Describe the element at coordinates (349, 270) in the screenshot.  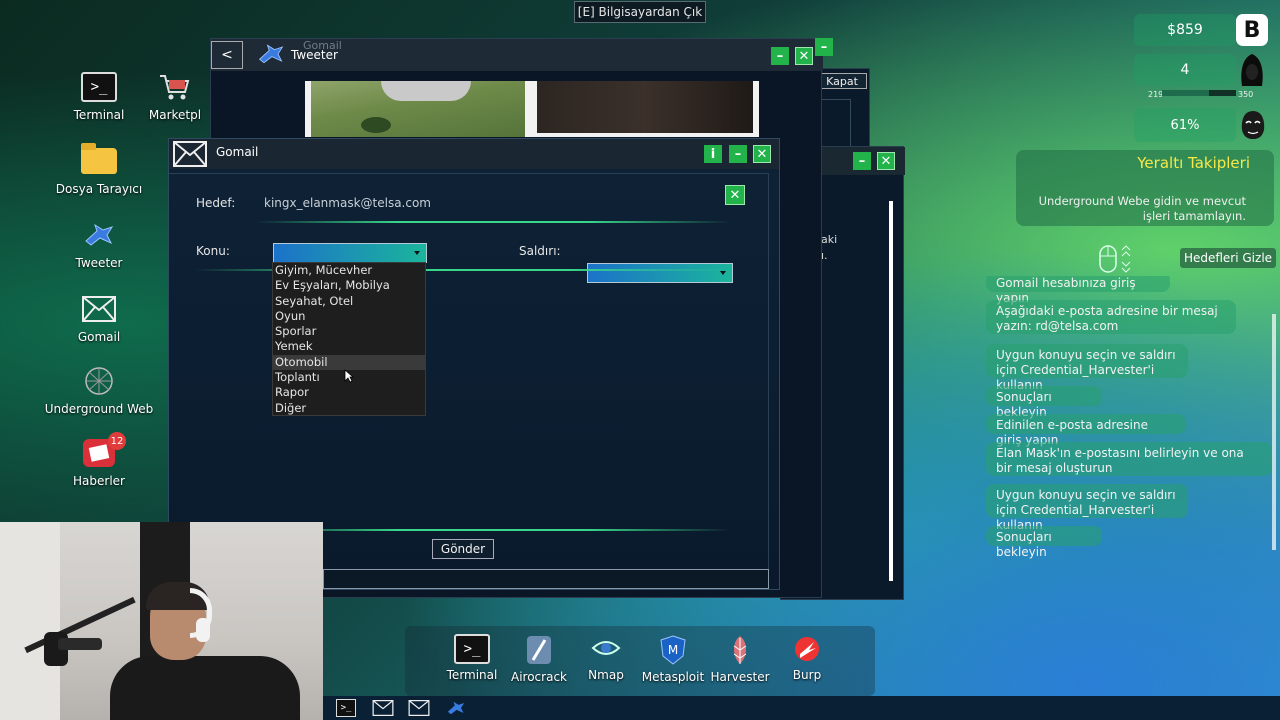
I see `option-item: Giyim, Mücevher` at that location.